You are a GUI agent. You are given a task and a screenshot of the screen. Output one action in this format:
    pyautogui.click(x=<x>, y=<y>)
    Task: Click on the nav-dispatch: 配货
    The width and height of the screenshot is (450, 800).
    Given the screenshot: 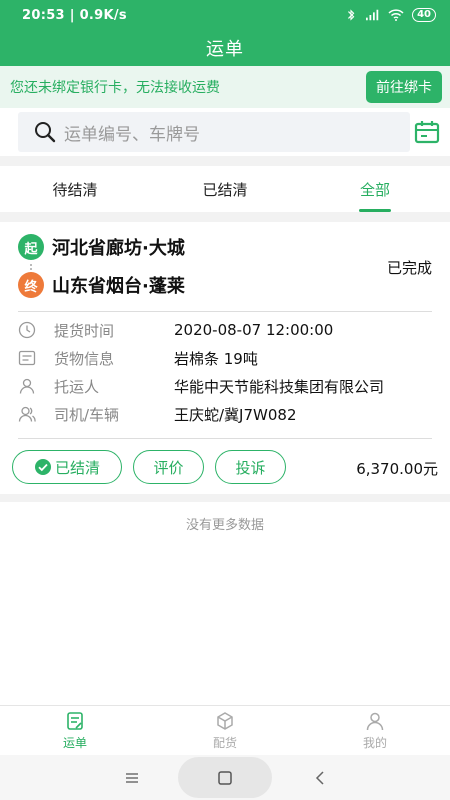 What is the action you would take?
    pyautogui.click(x=225, y=730)
    